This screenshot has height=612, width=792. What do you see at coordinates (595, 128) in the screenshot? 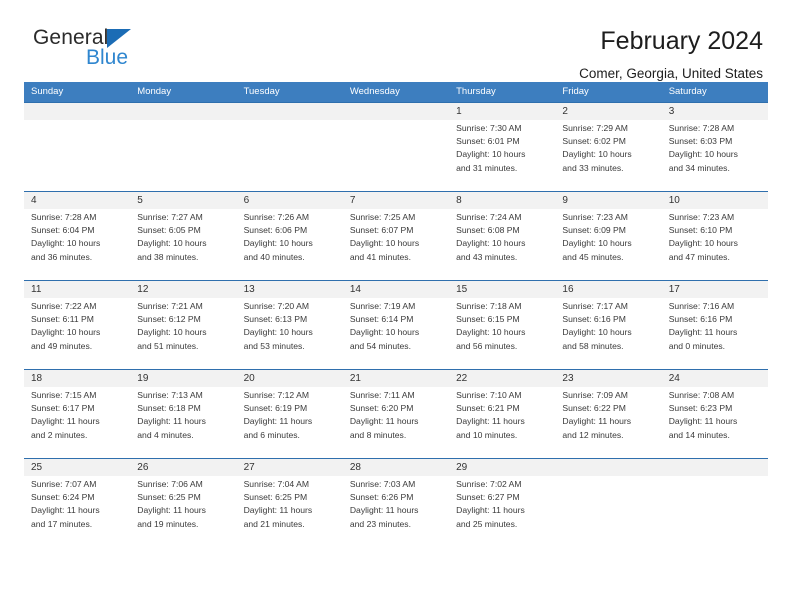
I see `sunrise-text: Sunrise: 7:29 AM` at bounding box center [595, 128].